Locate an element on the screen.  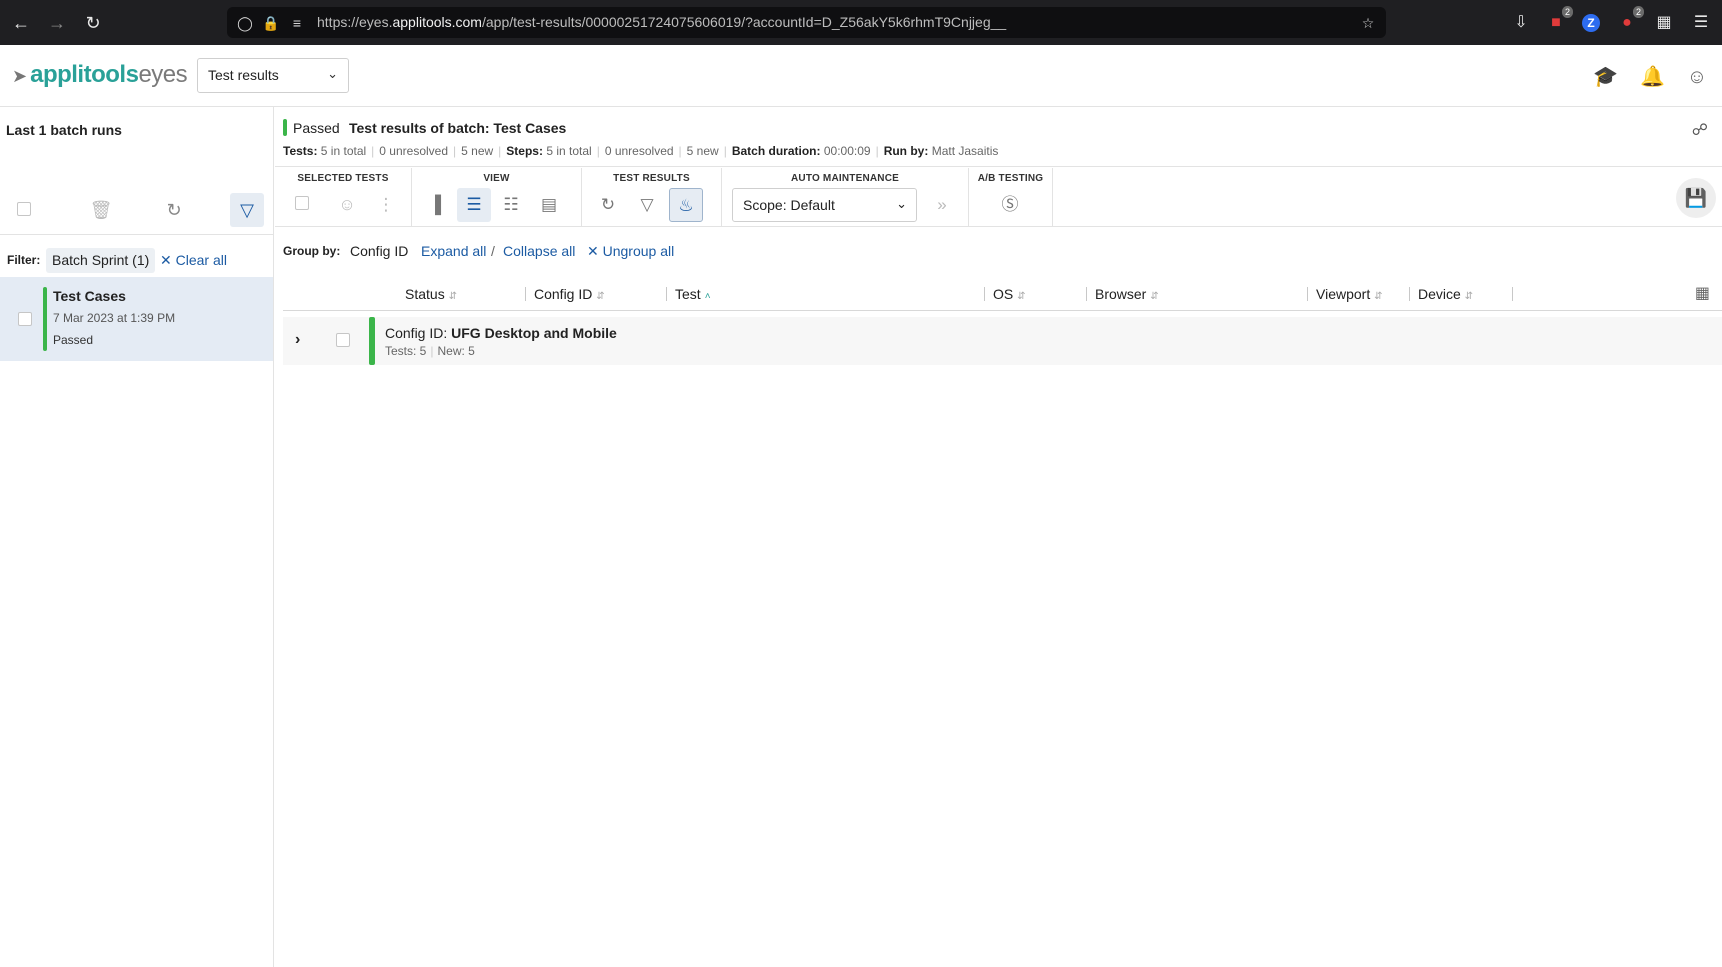
column-browser: Browser ⇵ is located at coordinates (1127, 294).